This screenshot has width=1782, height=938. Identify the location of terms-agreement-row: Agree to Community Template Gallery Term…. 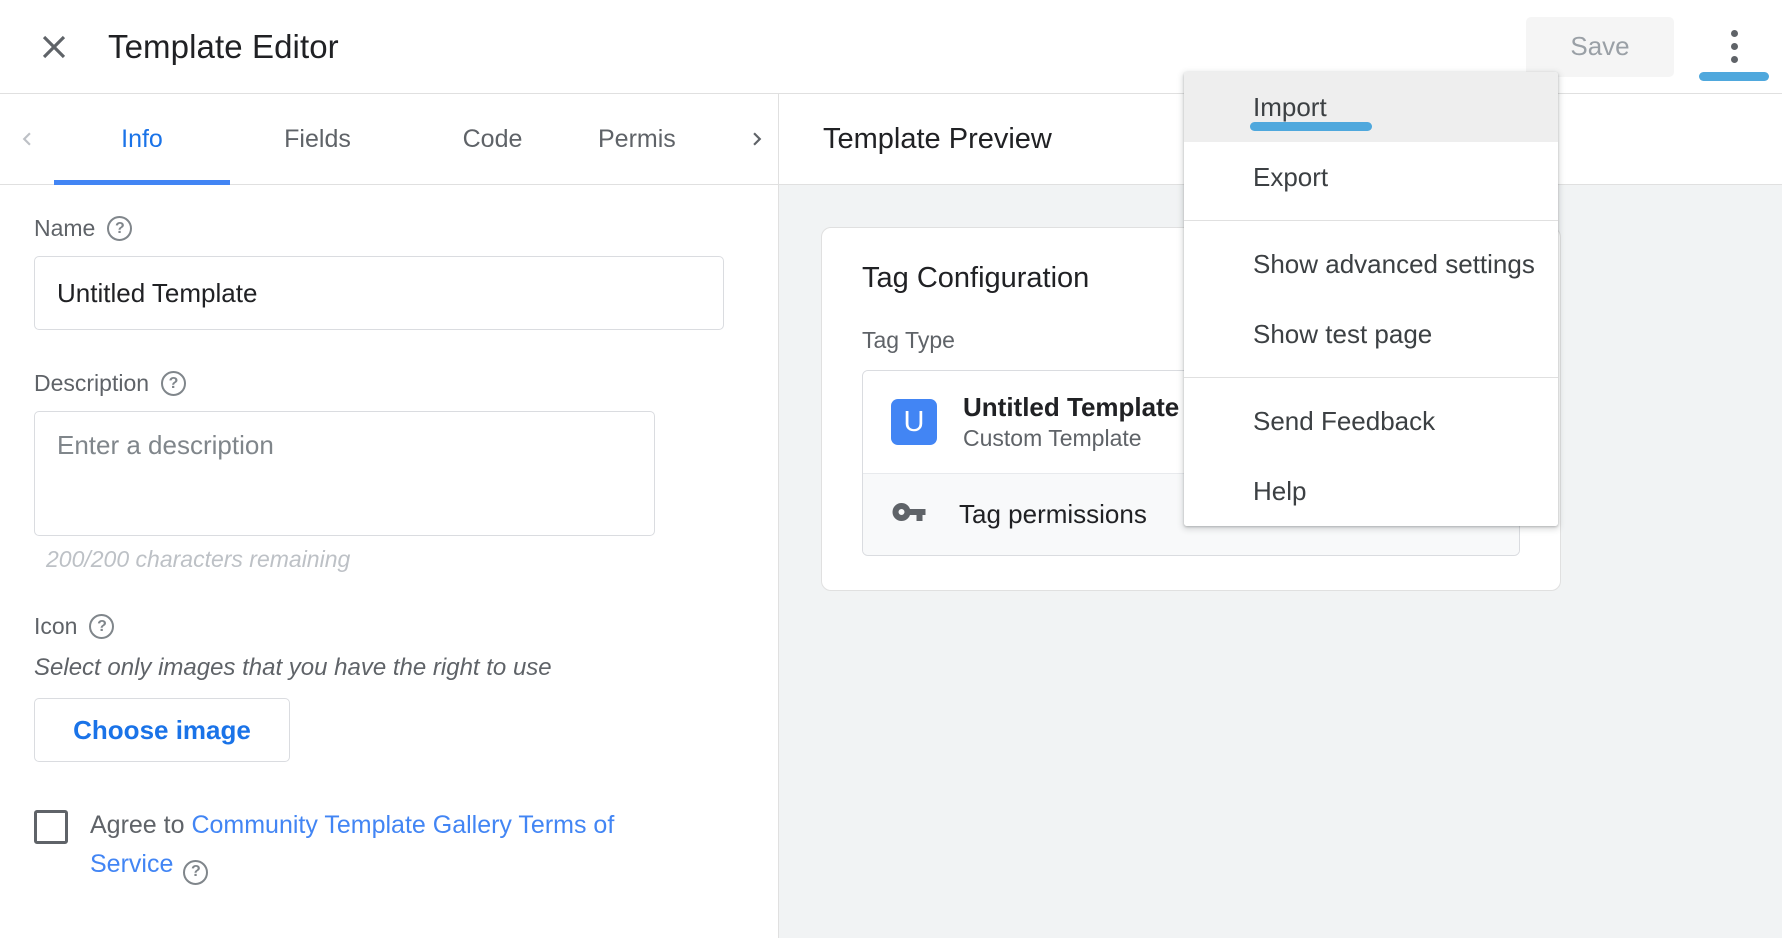
(389, 845).